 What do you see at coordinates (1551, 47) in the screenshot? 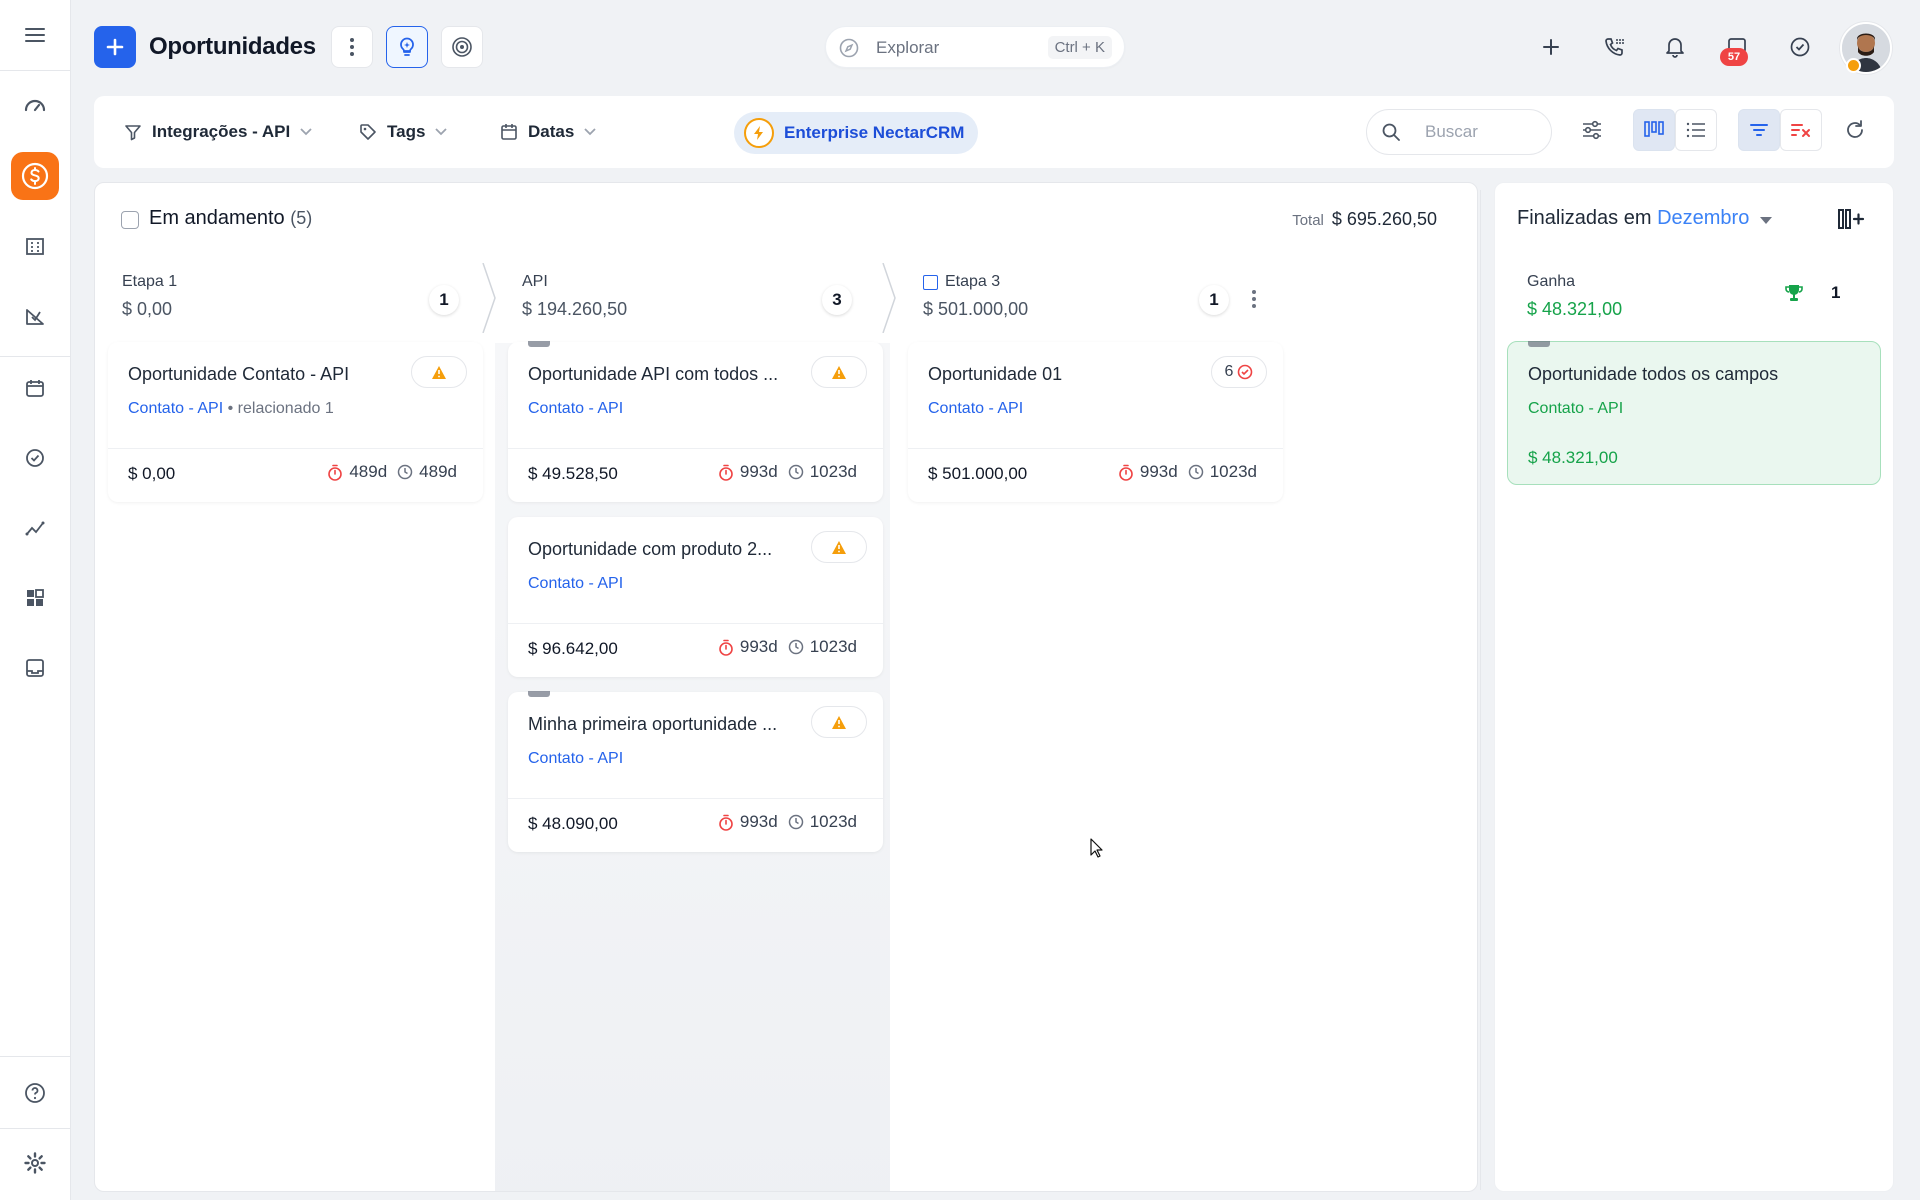
I see `quick-add-icon` at bounding box center [1551, 47].